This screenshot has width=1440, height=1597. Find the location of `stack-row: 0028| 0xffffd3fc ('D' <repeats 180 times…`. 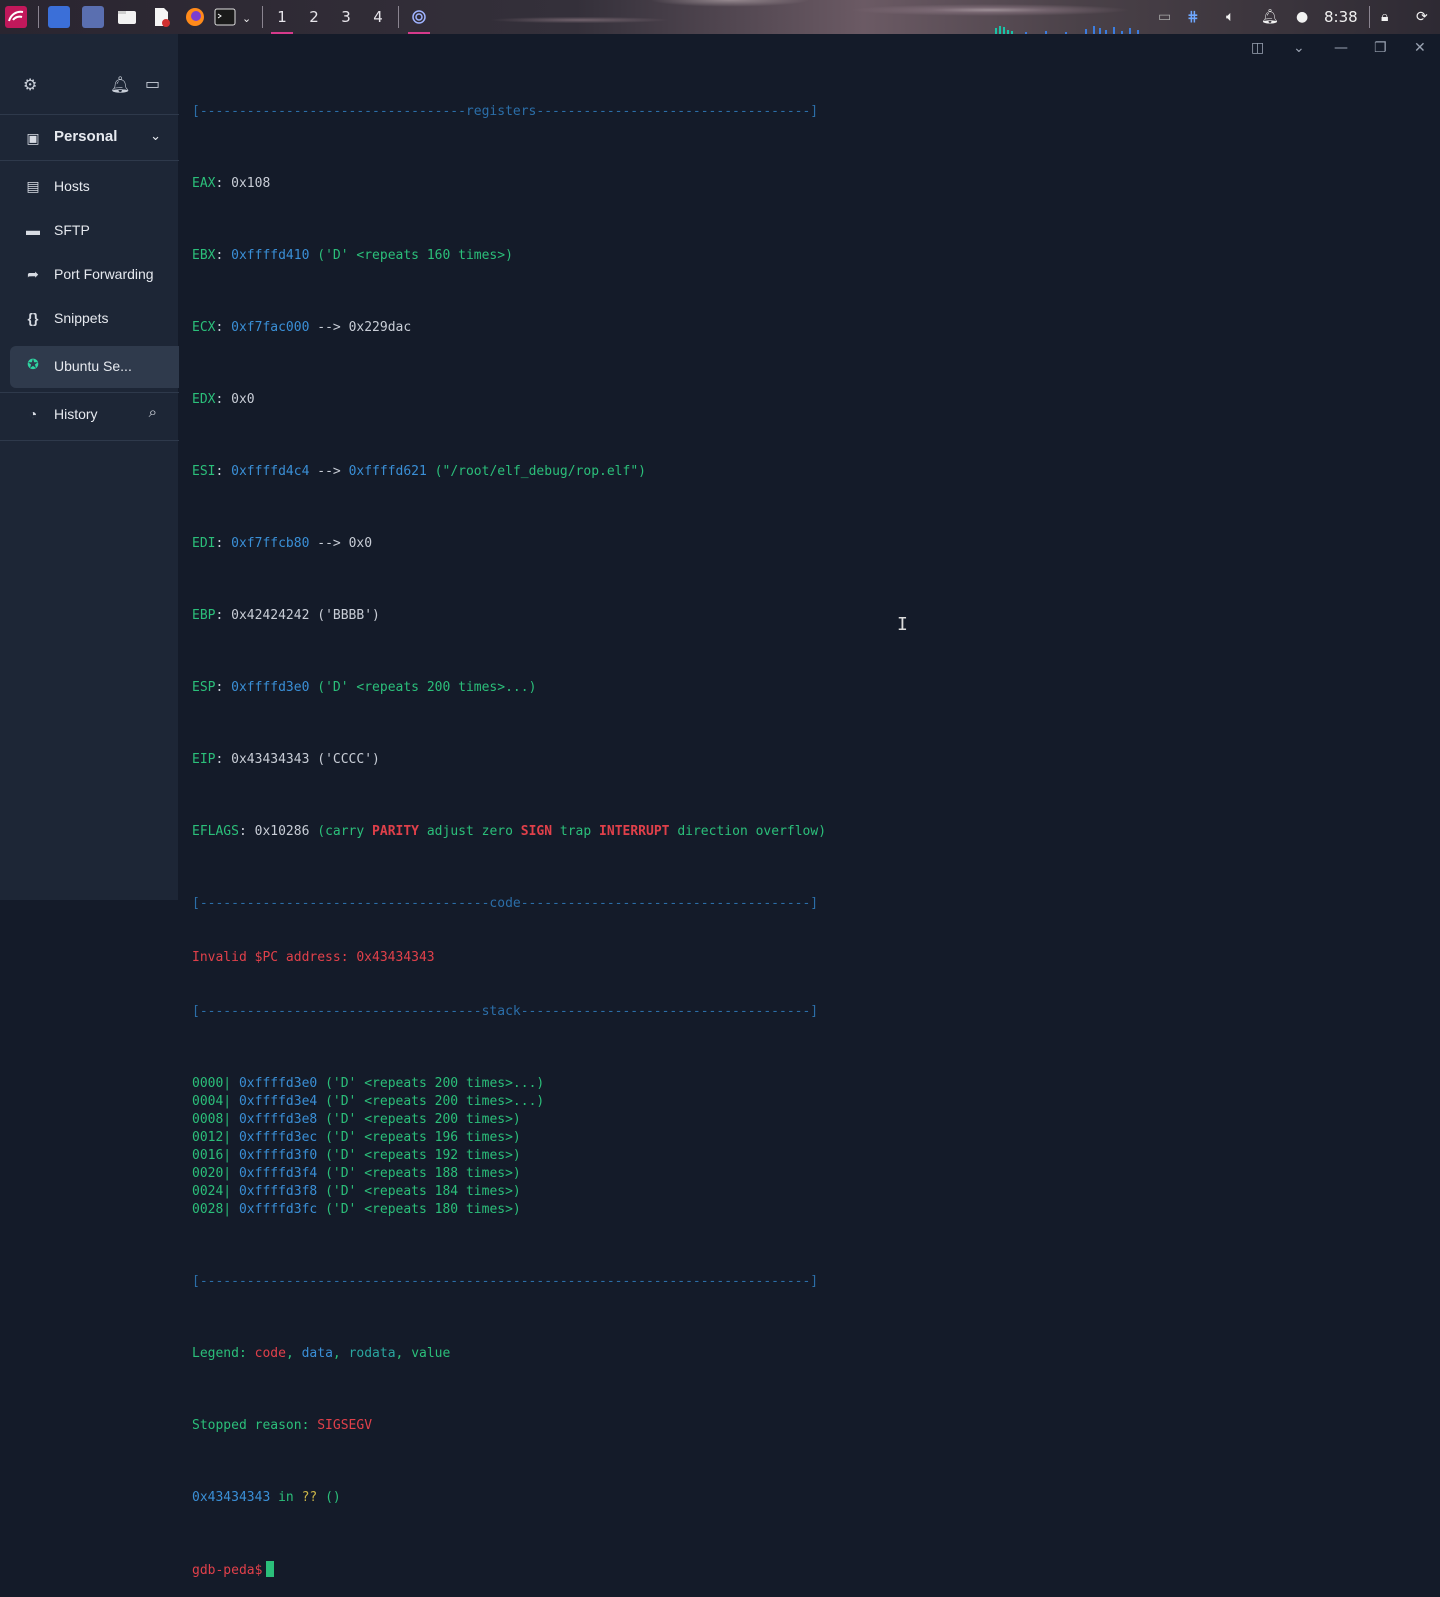

stack-row: 0028| 0xffffd3fc ('D' <repeats 180 times… is located at coordinates (356, 1209).